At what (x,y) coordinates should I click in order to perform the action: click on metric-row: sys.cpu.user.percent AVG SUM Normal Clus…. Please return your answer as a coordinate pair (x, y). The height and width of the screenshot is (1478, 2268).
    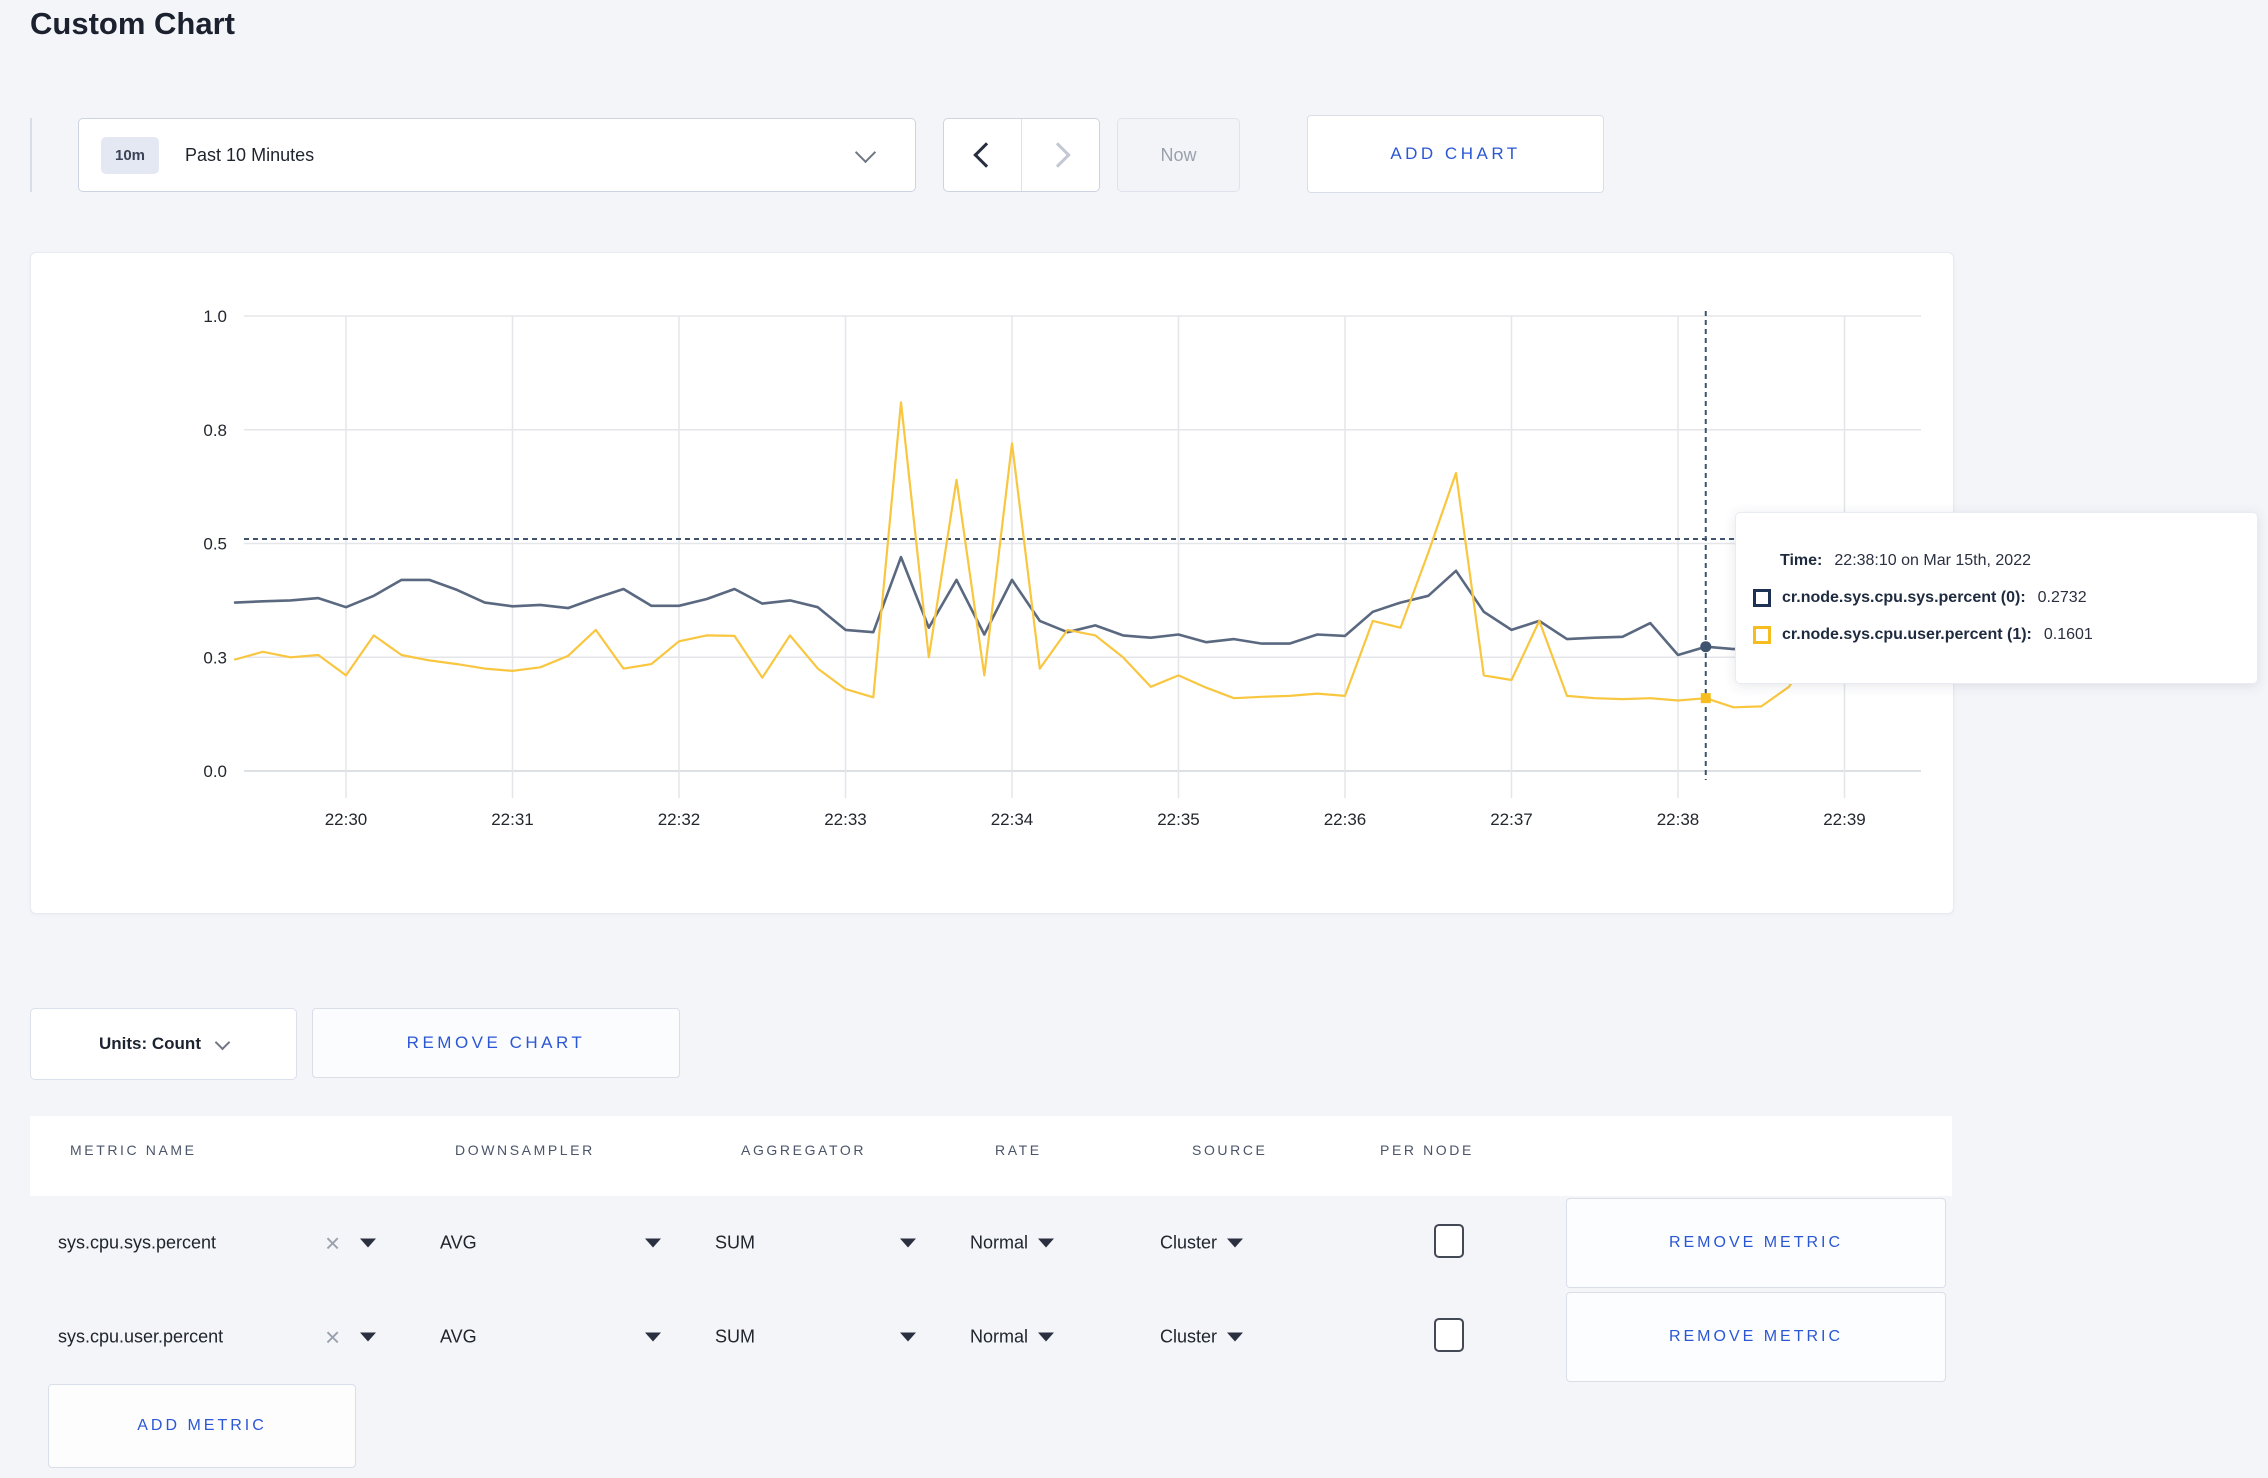
    Looking at the image, I should click on (991, 1337).